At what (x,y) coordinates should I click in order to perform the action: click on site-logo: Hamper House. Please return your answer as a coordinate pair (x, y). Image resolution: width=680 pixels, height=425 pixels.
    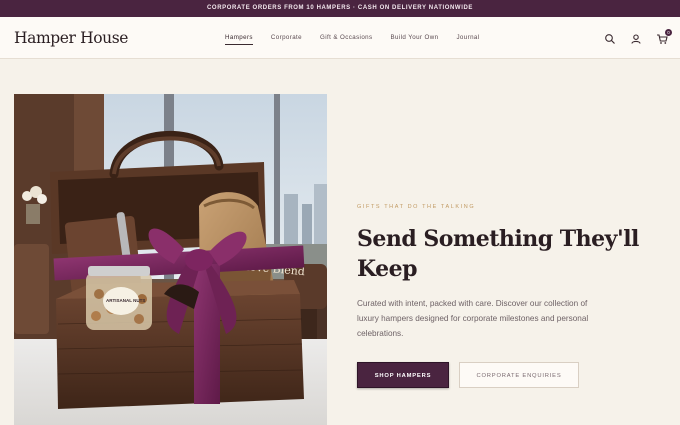
    Looking at the image, I should click on (71, 38).